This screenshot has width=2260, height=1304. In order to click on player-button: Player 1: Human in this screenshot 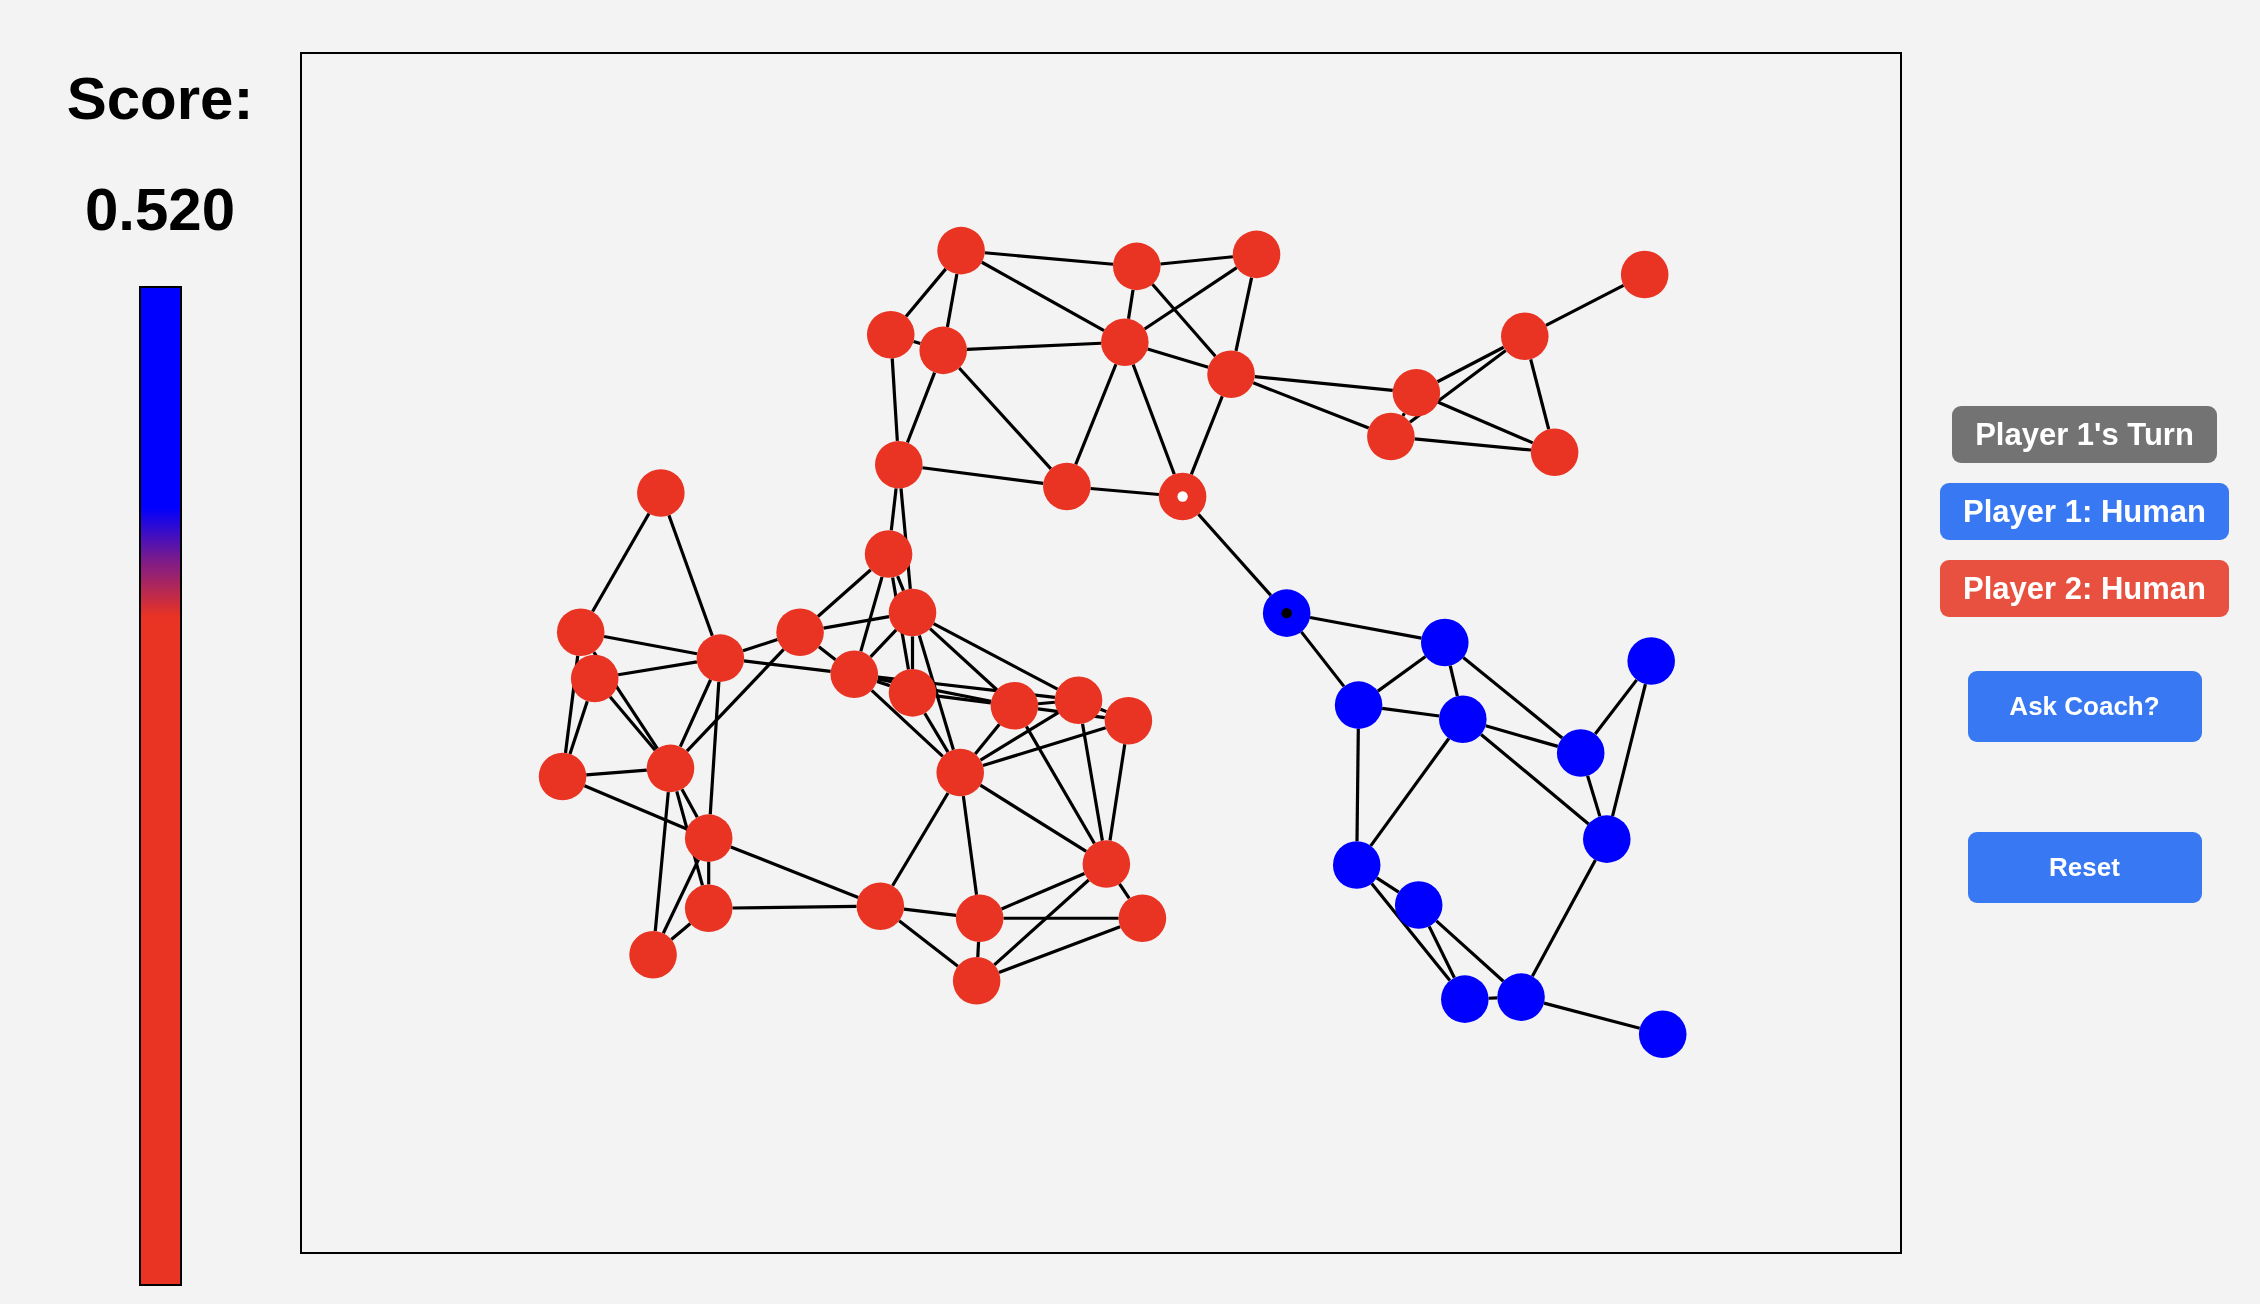, I will do `click(2084, 511)`.